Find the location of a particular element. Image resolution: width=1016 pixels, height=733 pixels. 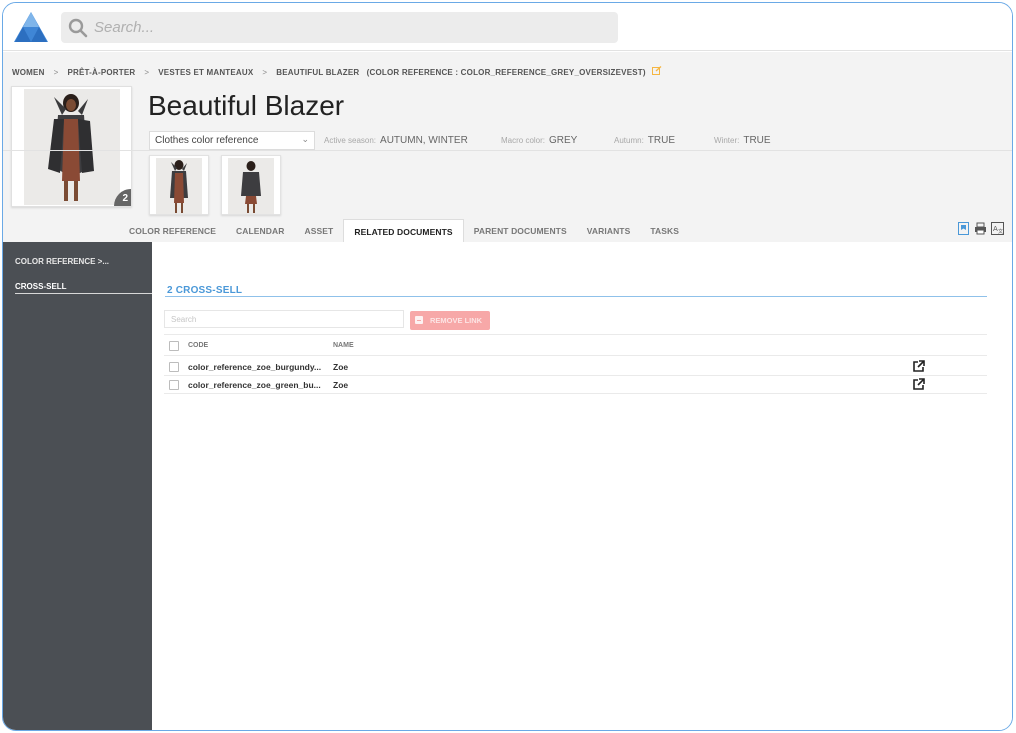

column-header-name: NAME is located at coordinates (343, 345).